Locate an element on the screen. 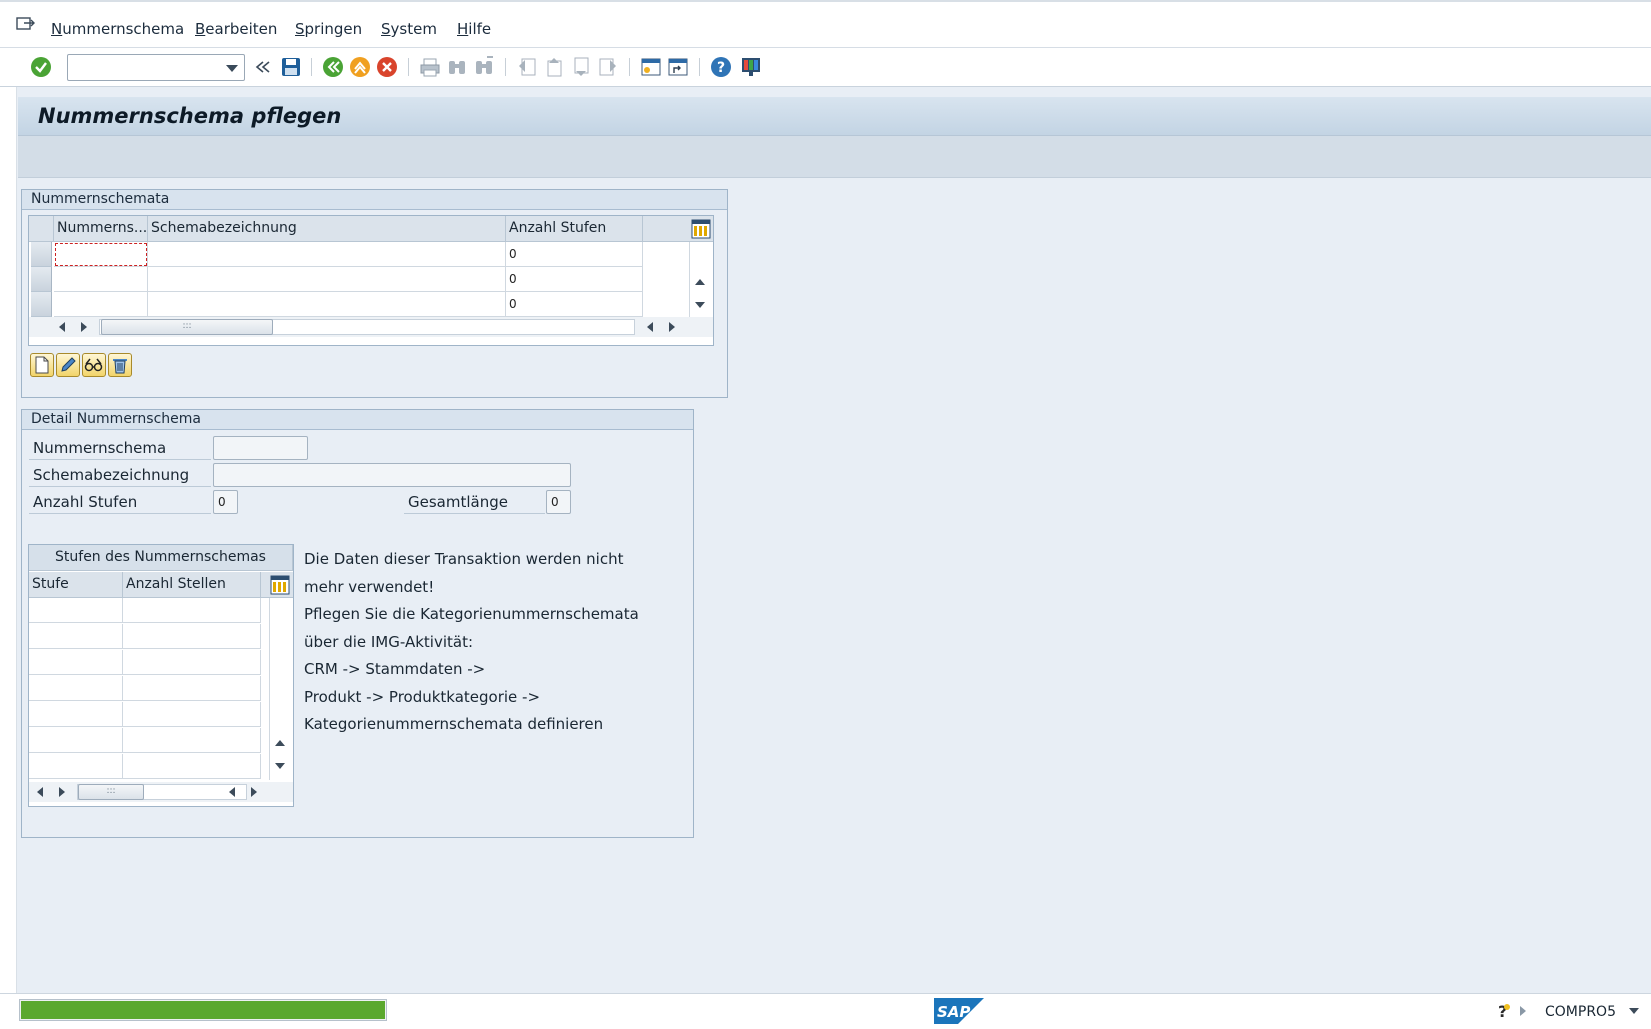  column-header-anzahl-stufen: Anzahl Stufen is located at coordinates (574, 229).